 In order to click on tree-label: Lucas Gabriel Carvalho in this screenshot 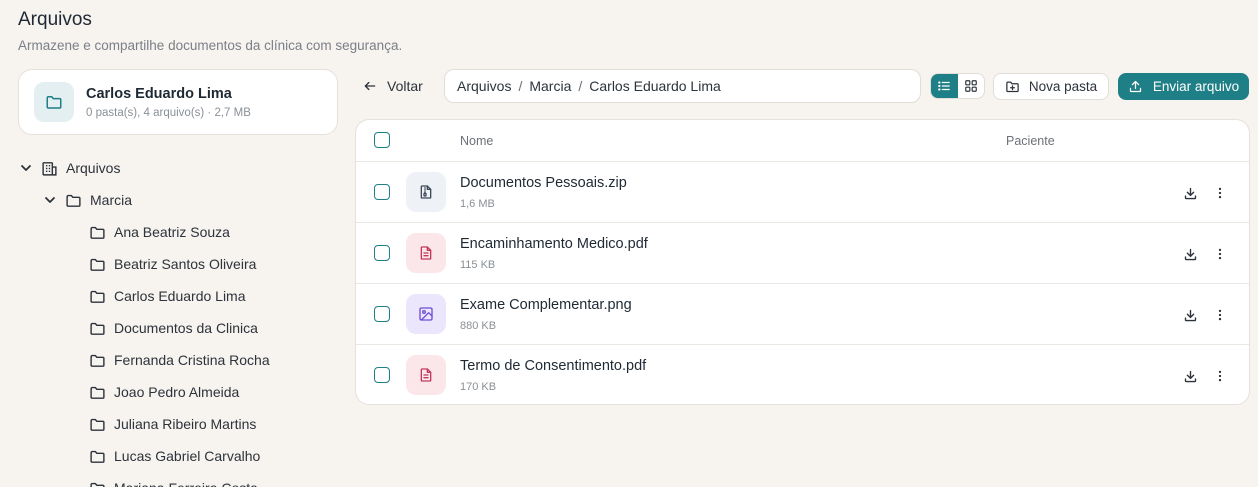, I will do `click(187, 456)`.